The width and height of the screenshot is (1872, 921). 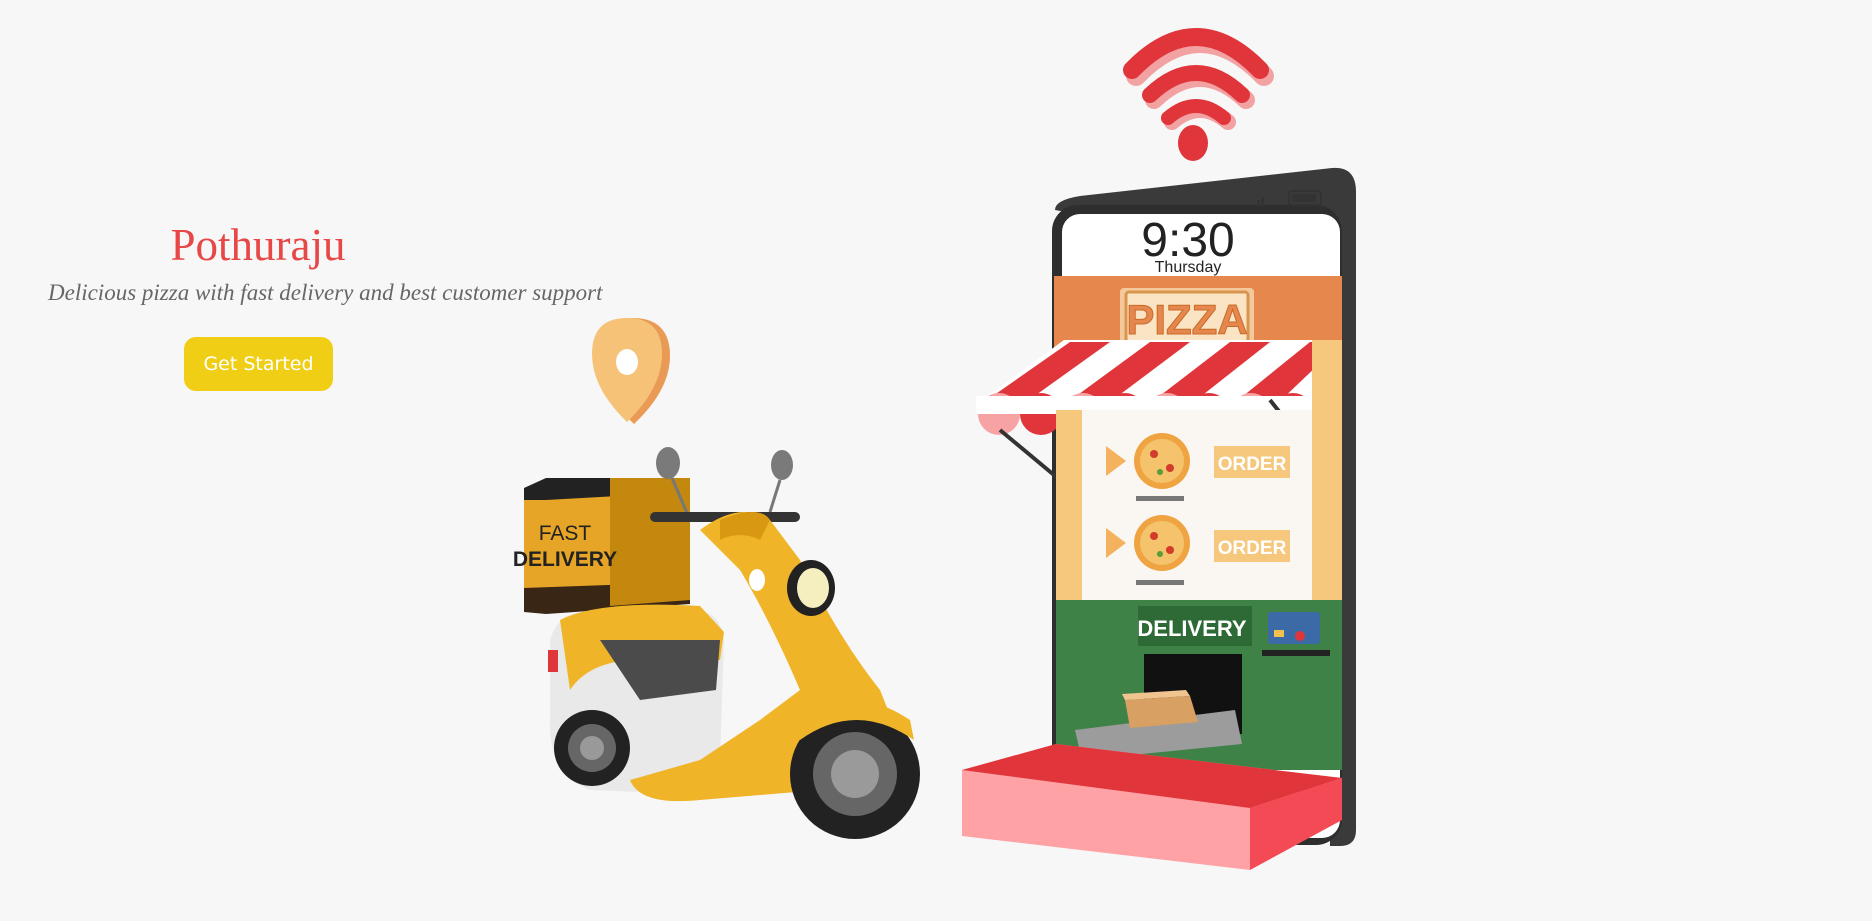 What do you see at coordinates (1186, 319) in the screenshot?
I see `pizza-sign: PIZZA` at bounding box center [1186, 319].